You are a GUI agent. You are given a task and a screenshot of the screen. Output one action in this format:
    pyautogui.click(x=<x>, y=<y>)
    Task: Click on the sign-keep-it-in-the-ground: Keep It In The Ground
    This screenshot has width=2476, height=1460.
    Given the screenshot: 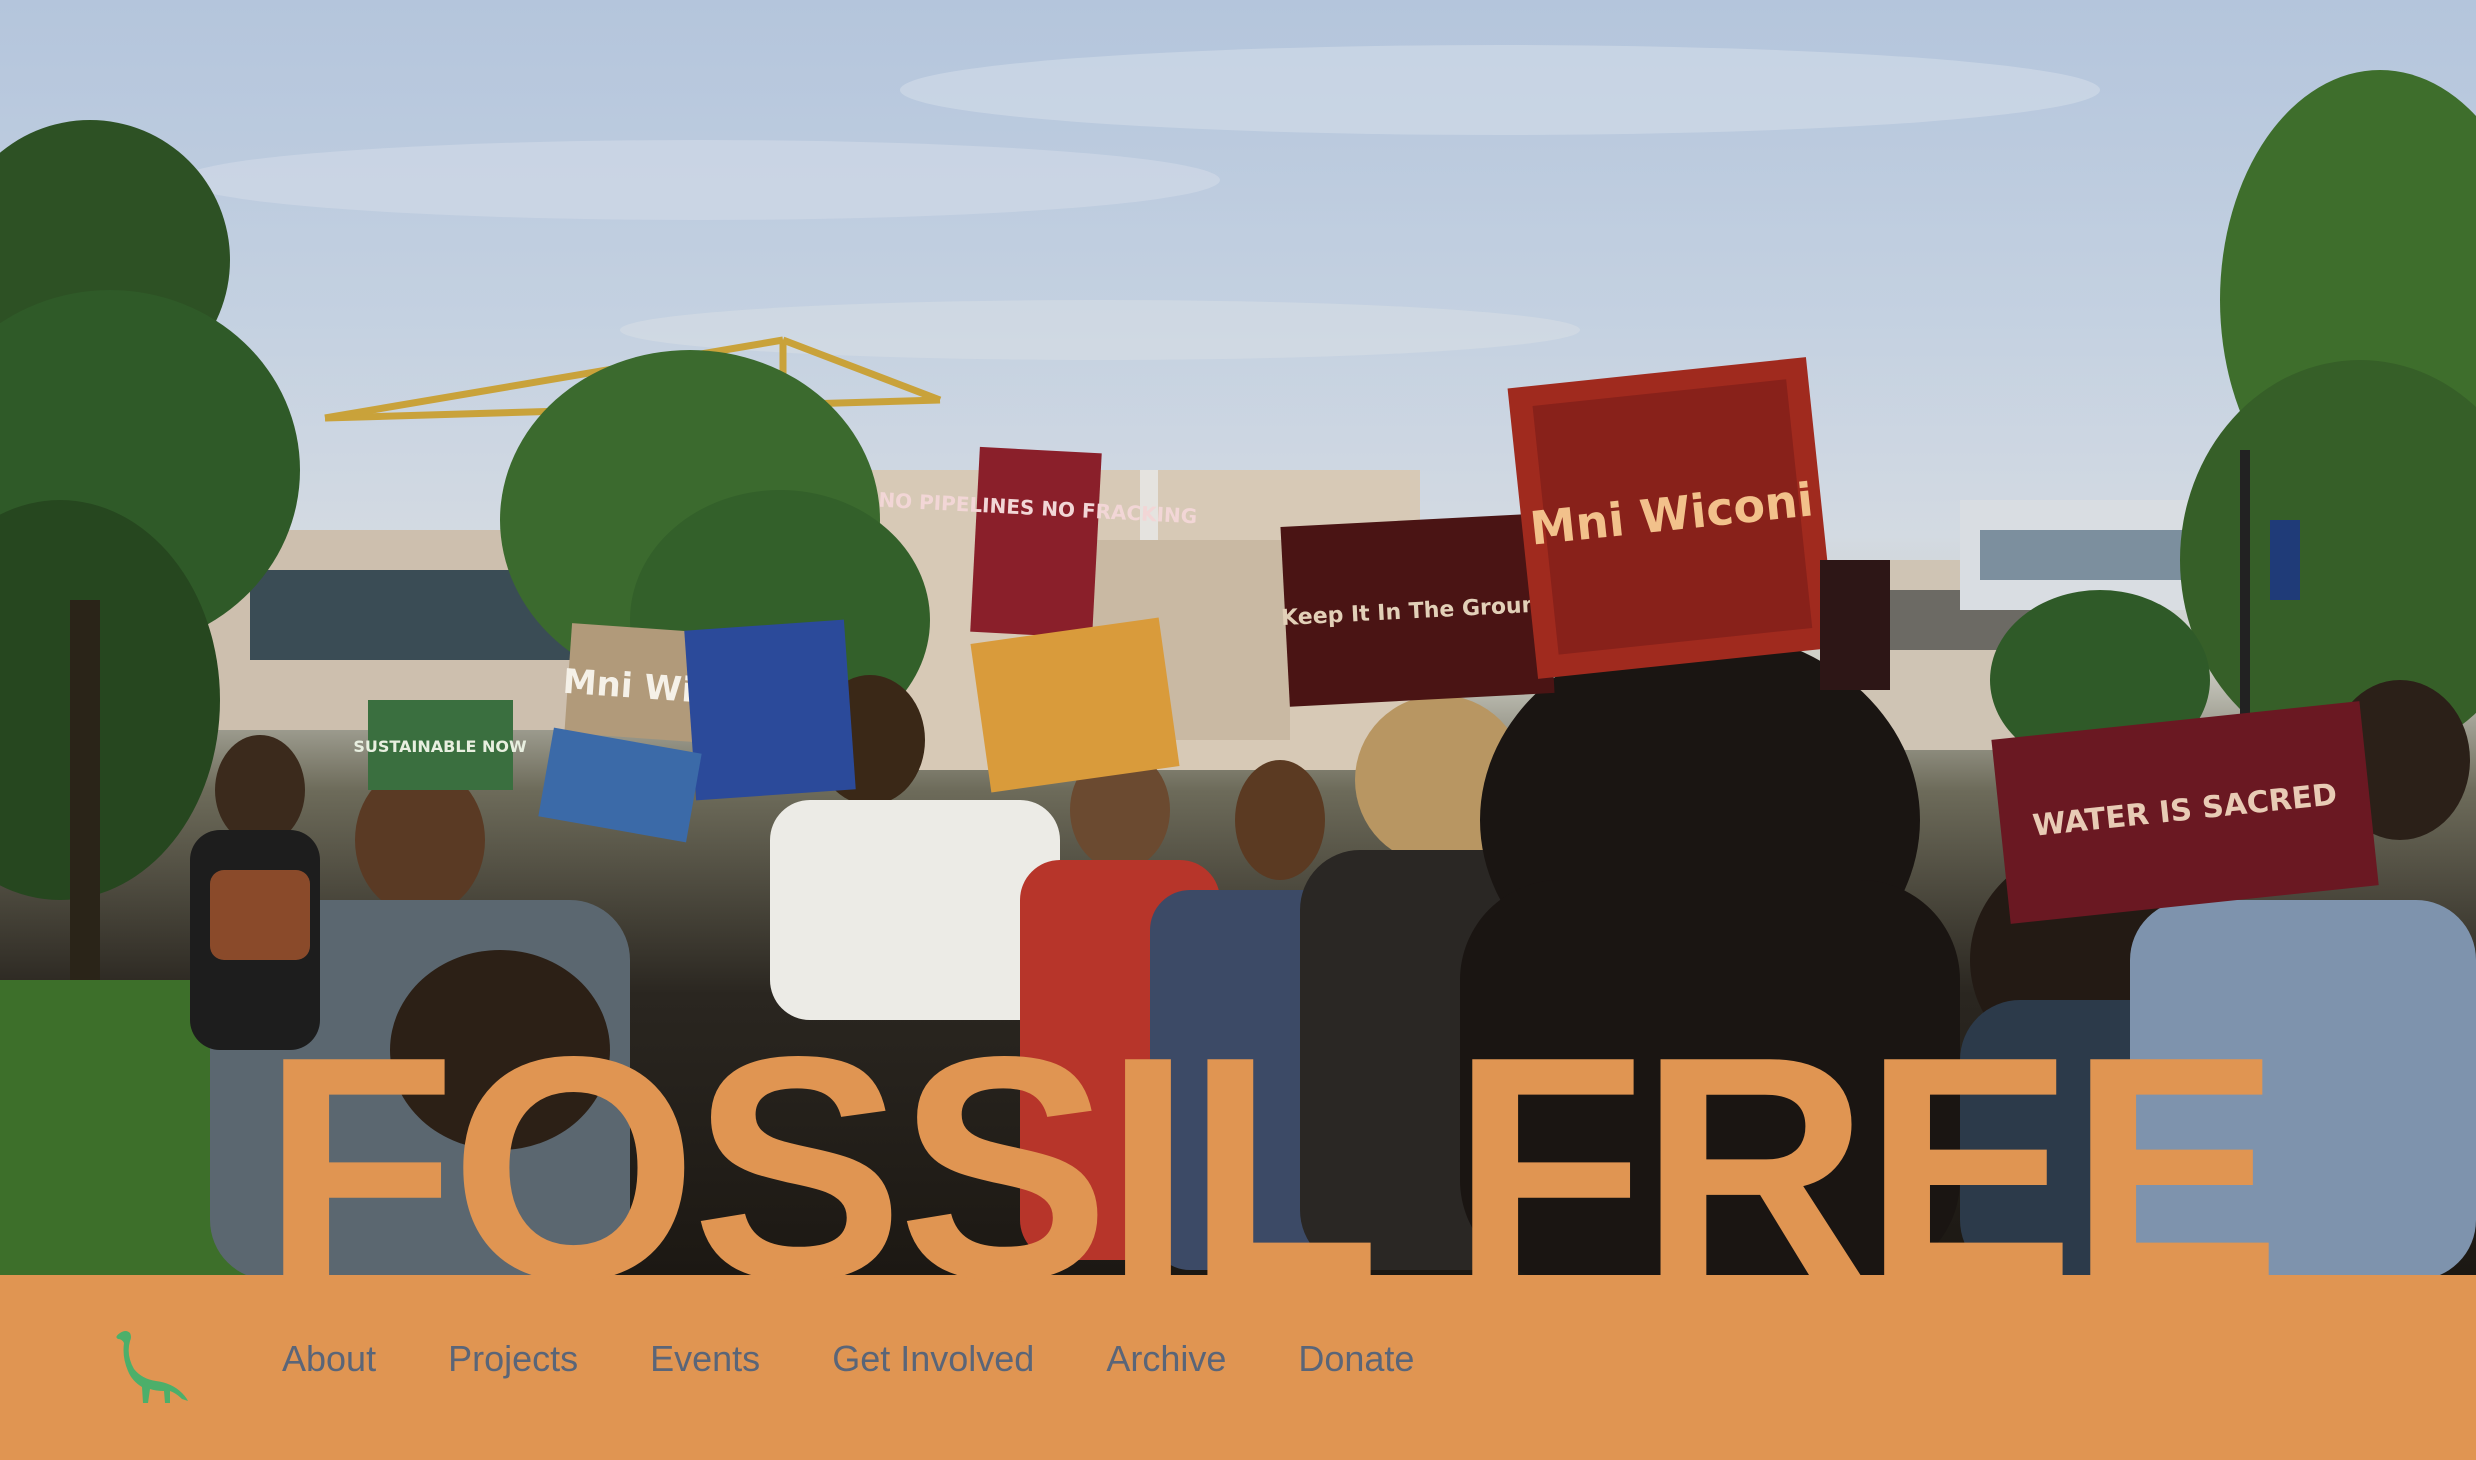 What is the action you would take?
    pyautogui.click(x=1417, y=610)
    